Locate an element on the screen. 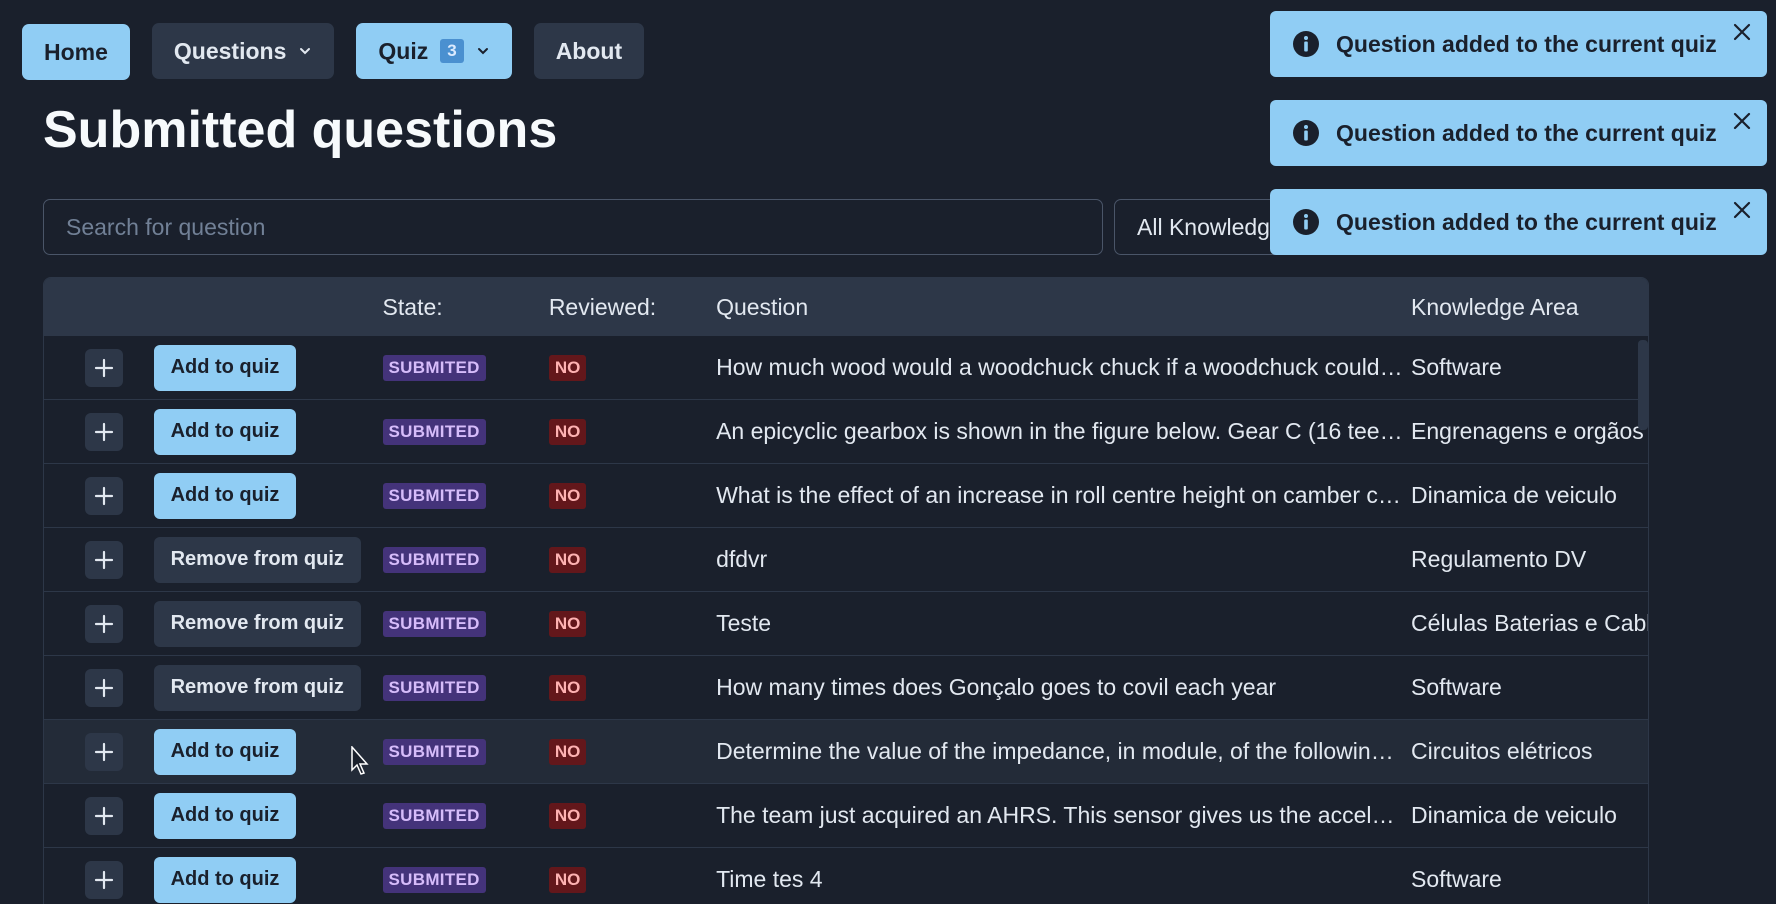 The width and height of the screenshot is (1776, 904). nav-quiz-label: Quiz is located at coordinates (403, 50).